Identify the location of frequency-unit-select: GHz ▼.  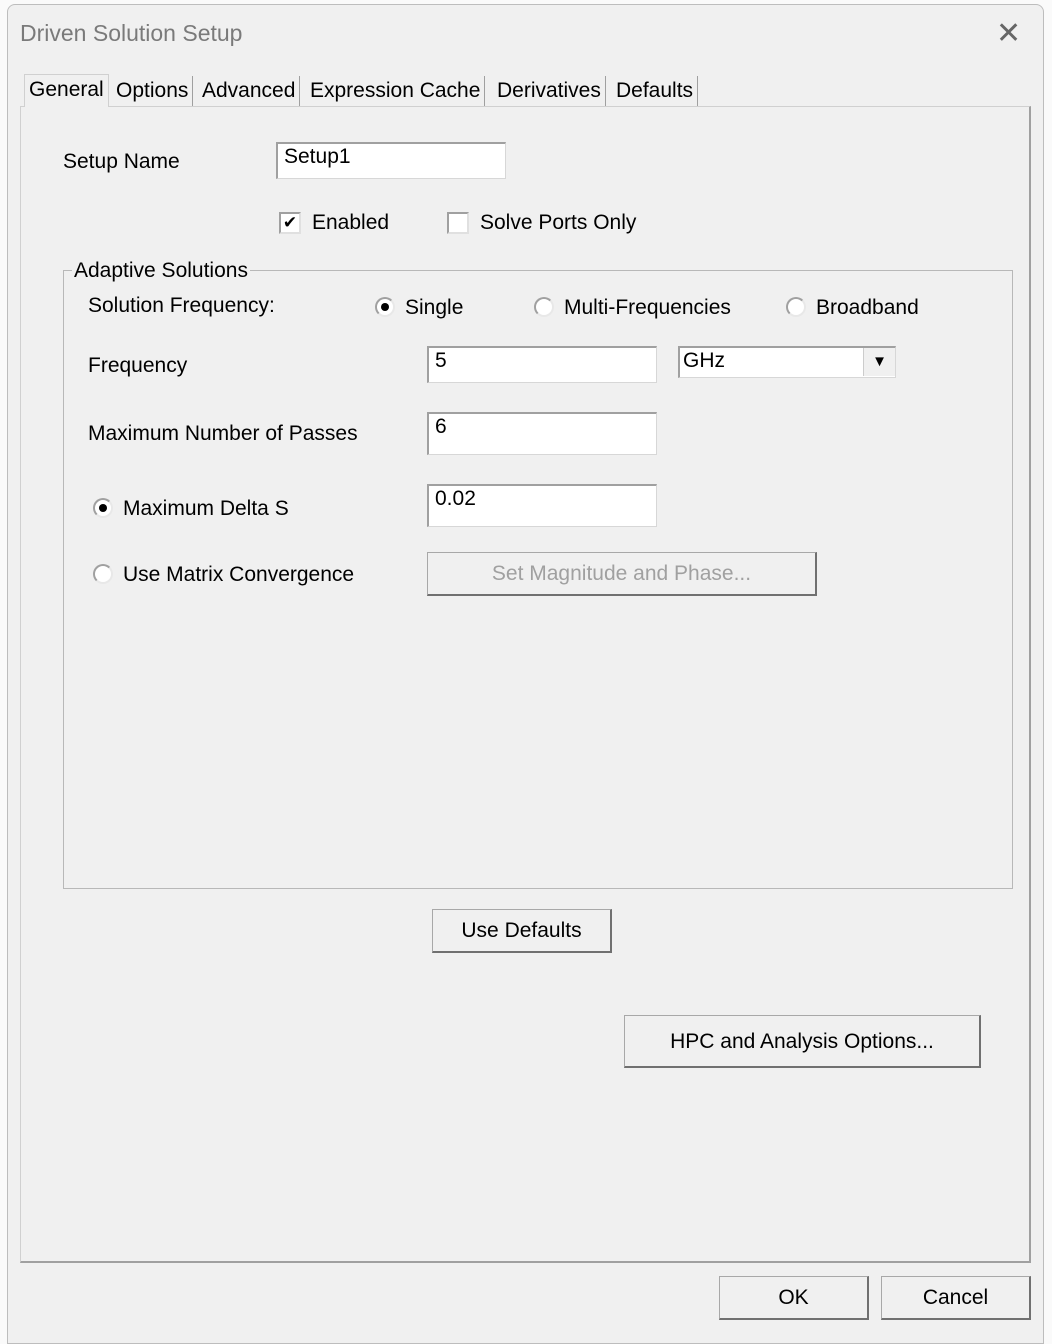
(787, 362).